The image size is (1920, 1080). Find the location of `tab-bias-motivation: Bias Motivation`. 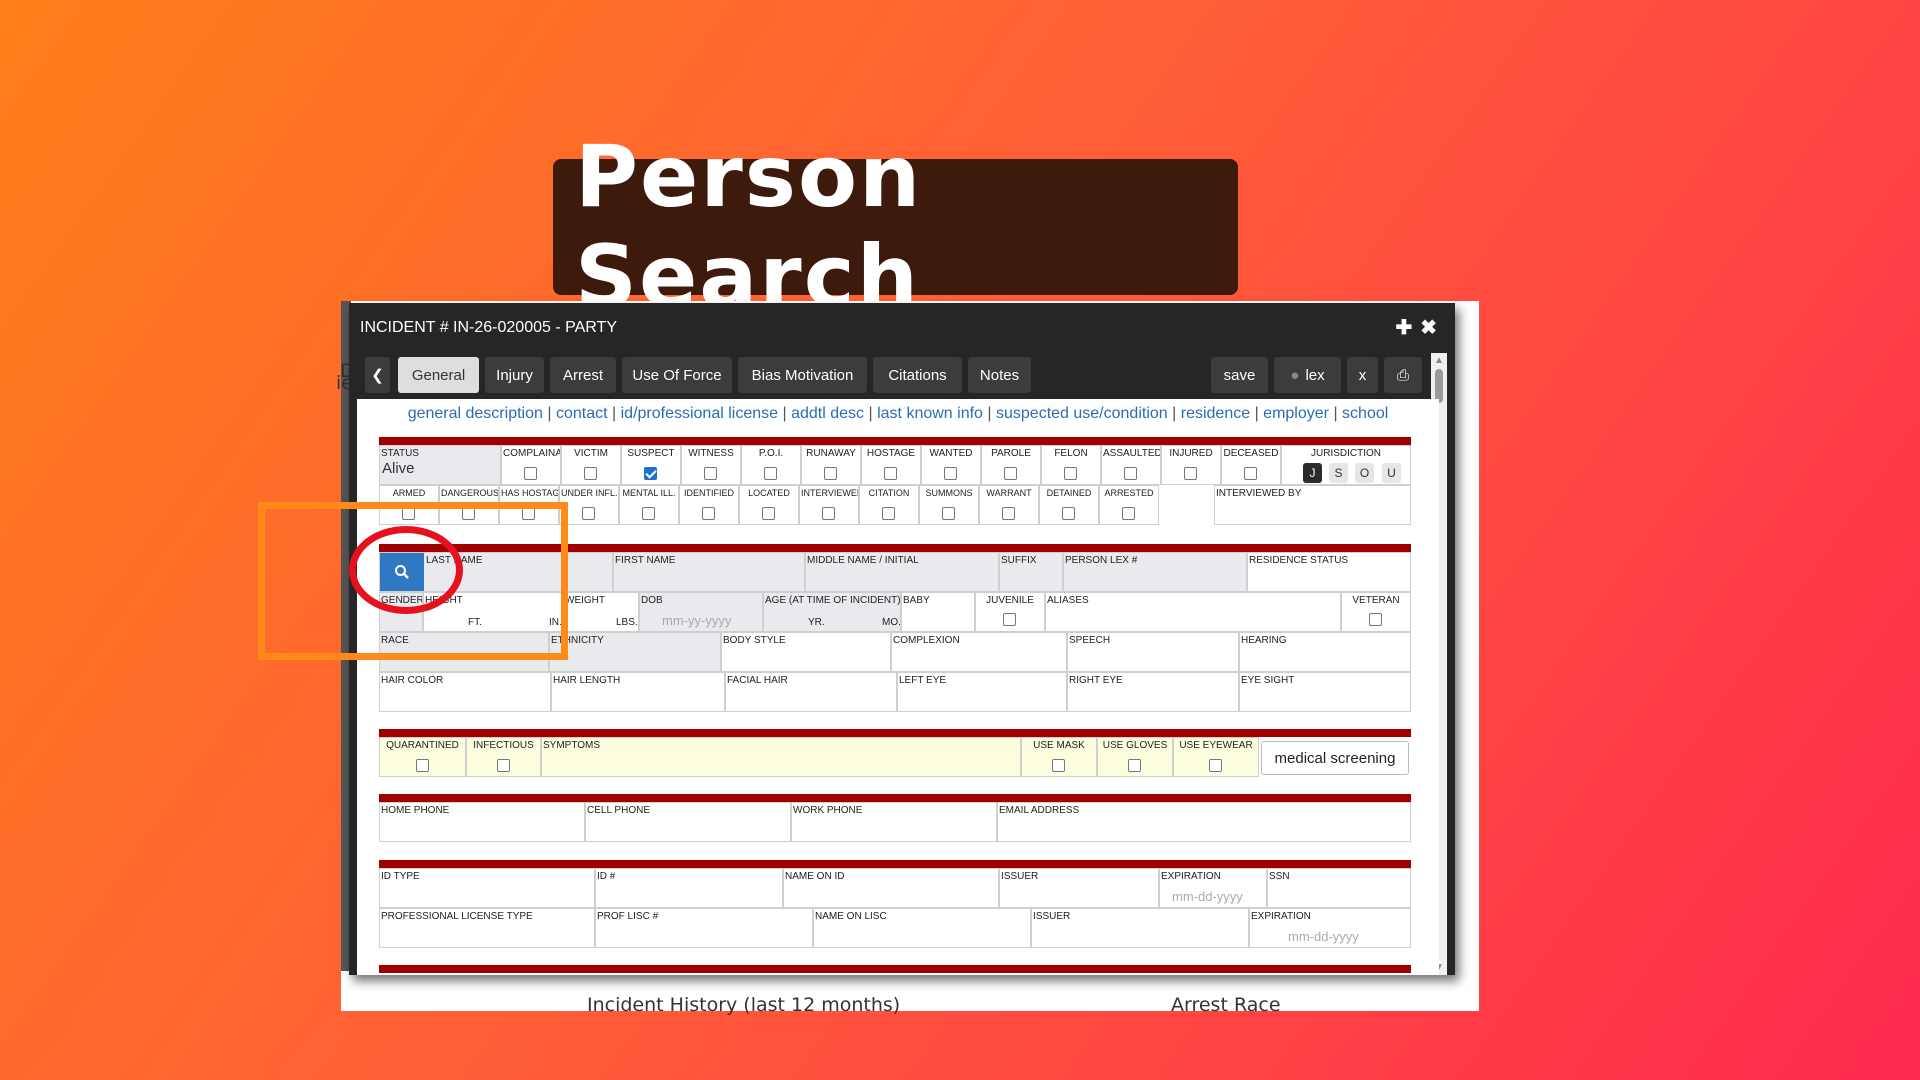

tab-bias-motivation: Bias Motivation is located at coordinates (802, 375).